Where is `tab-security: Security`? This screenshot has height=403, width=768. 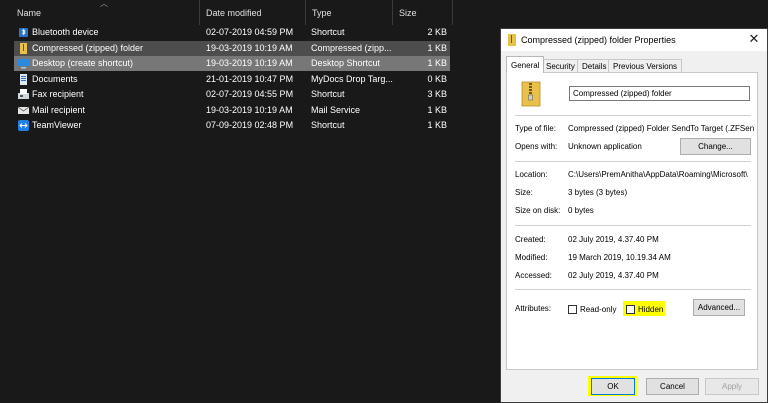
tab-security: Security is located at coordinates (560, 65).